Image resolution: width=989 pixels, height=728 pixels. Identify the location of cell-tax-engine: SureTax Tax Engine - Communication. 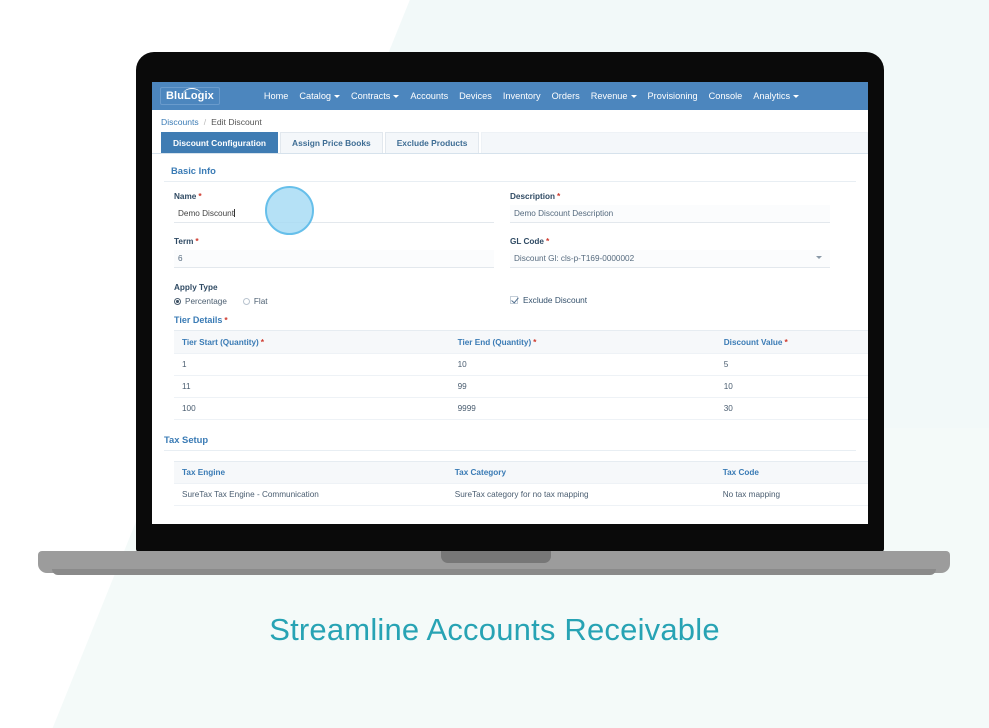
(250, 494).